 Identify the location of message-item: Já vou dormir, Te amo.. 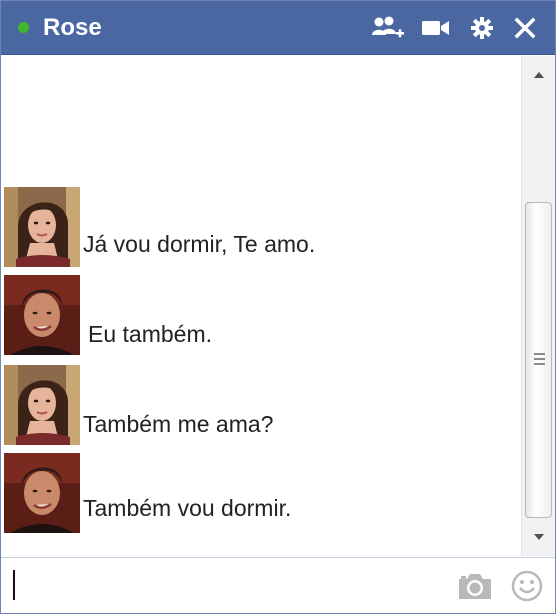
(259, 227).